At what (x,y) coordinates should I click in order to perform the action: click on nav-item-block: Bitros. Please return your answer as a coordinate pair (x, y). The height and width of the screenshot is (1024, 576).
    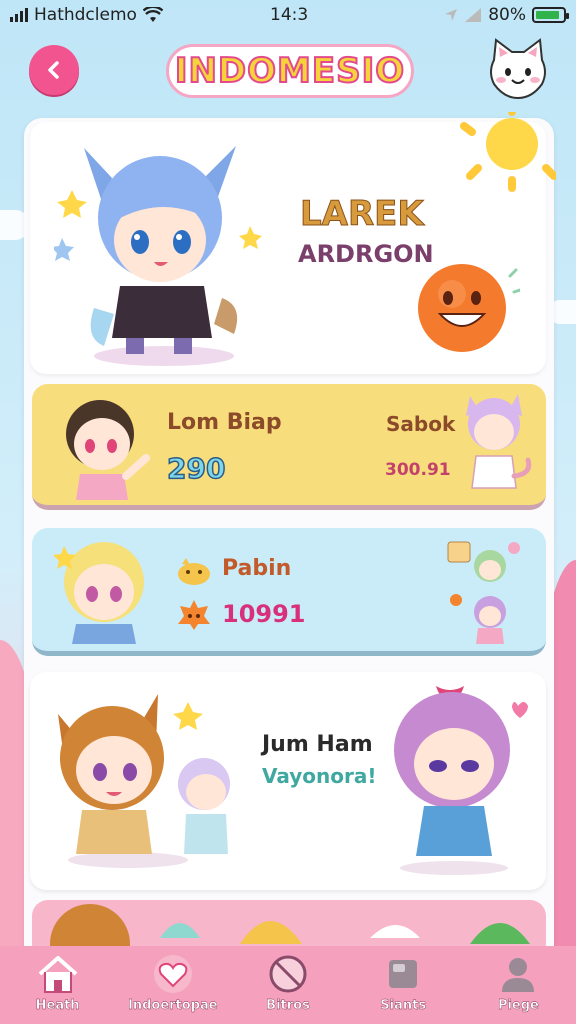
    Looking at the image, I should click on (287, 985).